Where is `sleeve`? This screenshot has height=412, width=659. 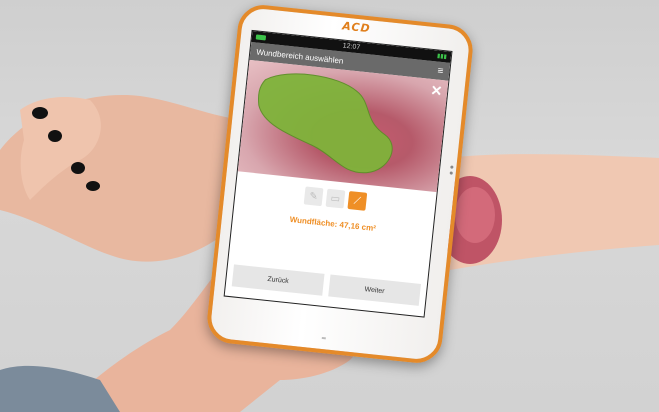 sleeve is located at coordinates (60, 388).